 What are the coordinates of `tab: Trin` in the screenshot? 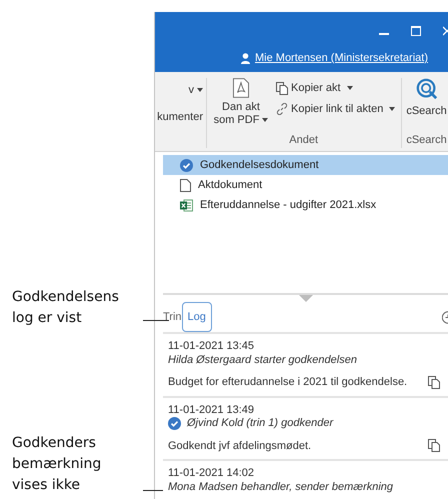 It's located at (172, 317).